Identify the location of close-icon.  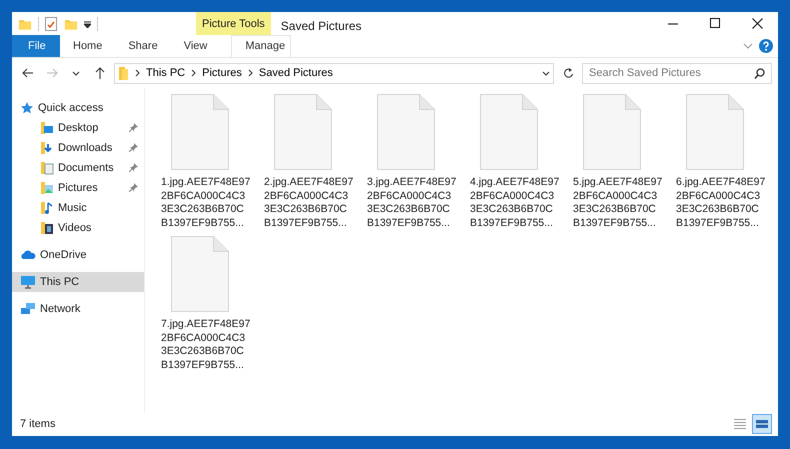
(757, 23).